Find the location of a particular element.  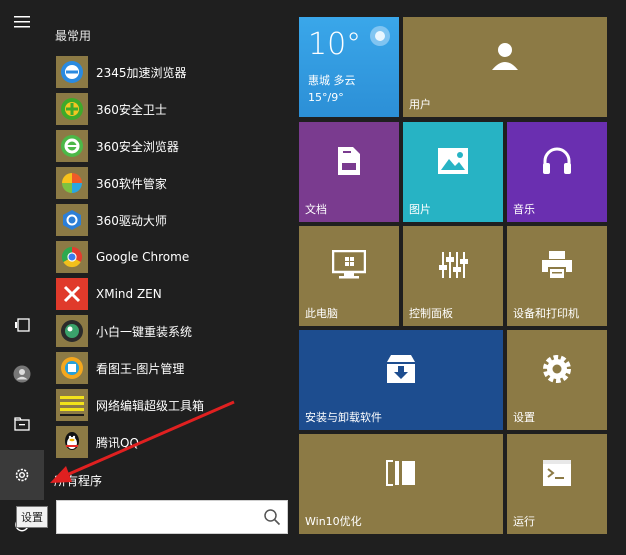

control-panel-tile: 控制面板 is located at coordinates (453, 276).